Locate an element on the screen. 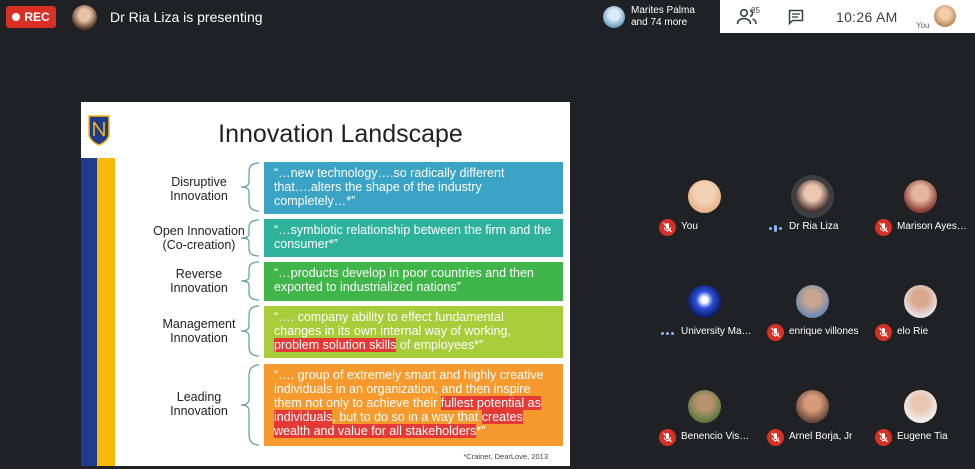 This screenshot has width=975, height=469. record-dot-icon is located at coordinates (16, 17).